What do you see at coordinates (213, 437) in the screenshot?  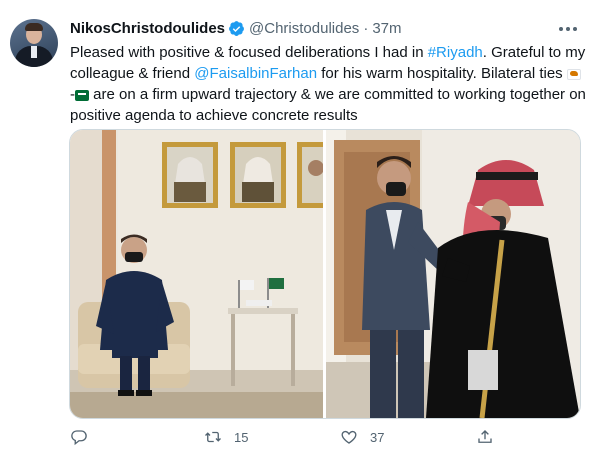 I see `retweet-icon` at bounding box center [213, 437].